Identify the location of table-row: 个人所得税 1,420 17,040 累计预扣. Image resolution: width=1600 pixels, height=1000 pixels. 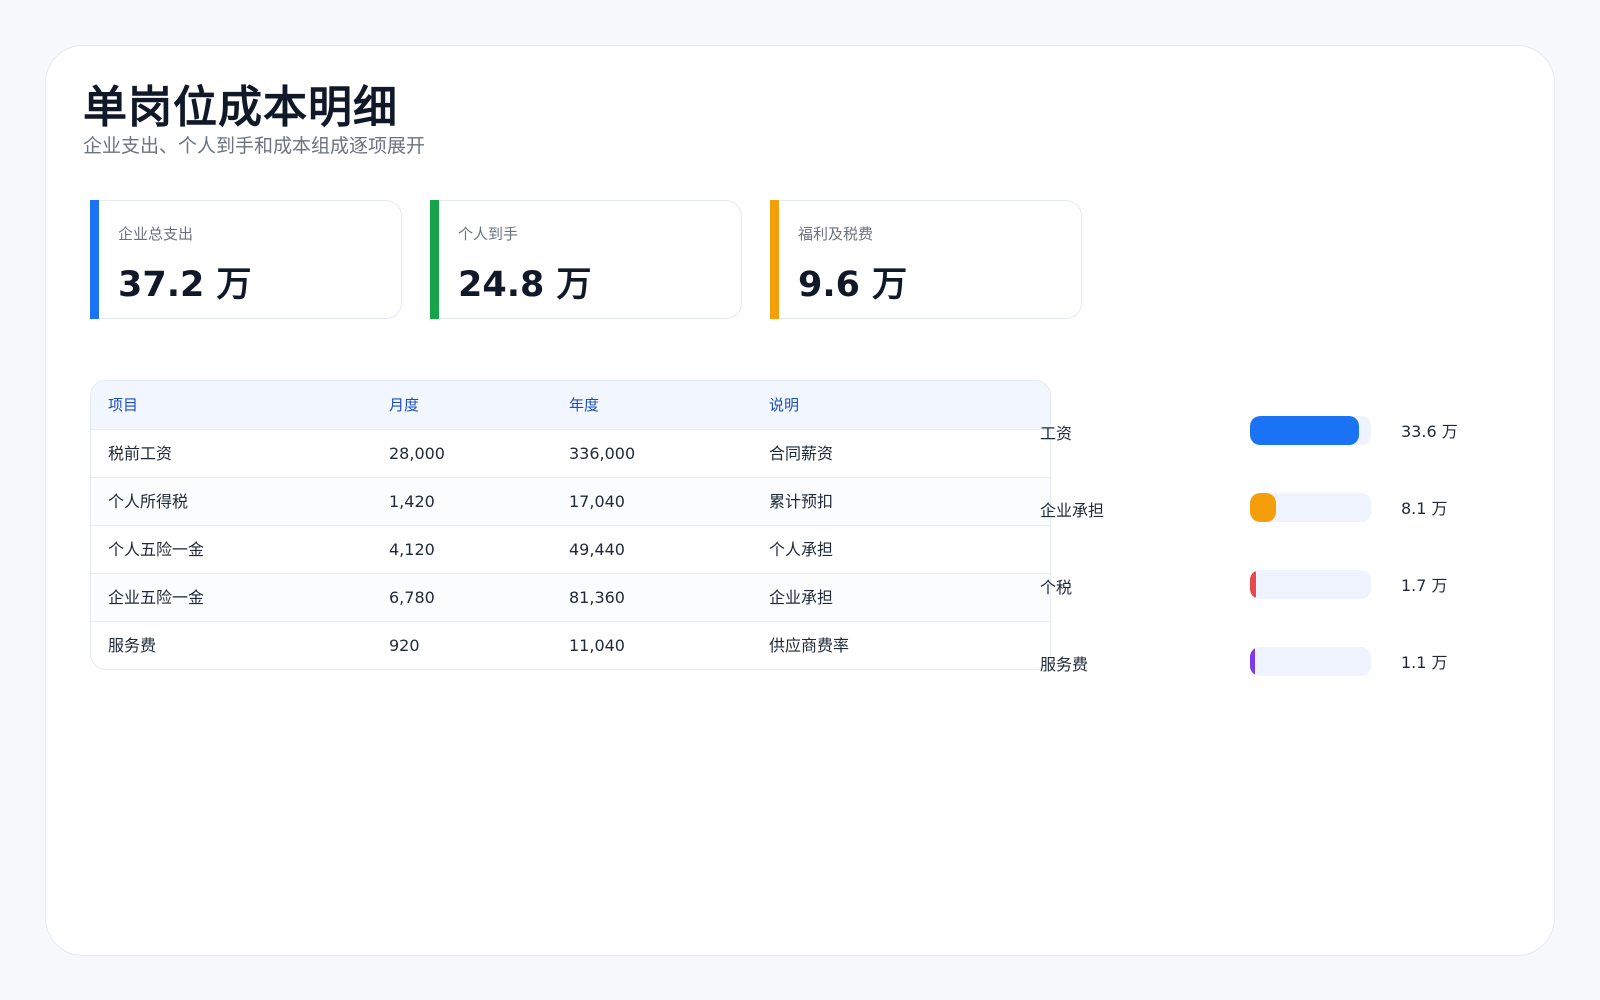
(570, 501).